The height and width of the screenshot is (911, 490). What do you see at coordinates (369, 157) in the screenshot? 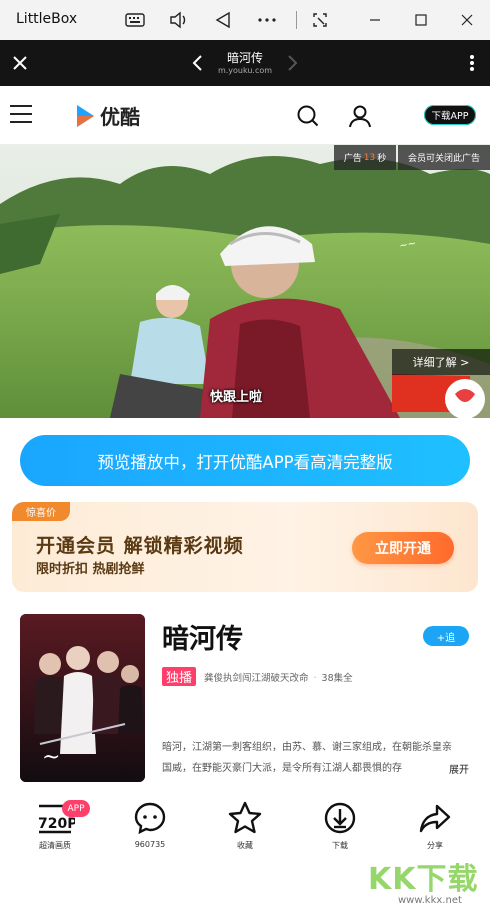
I see `ad-countdown-value: 13` at bounding box center [369, 157].